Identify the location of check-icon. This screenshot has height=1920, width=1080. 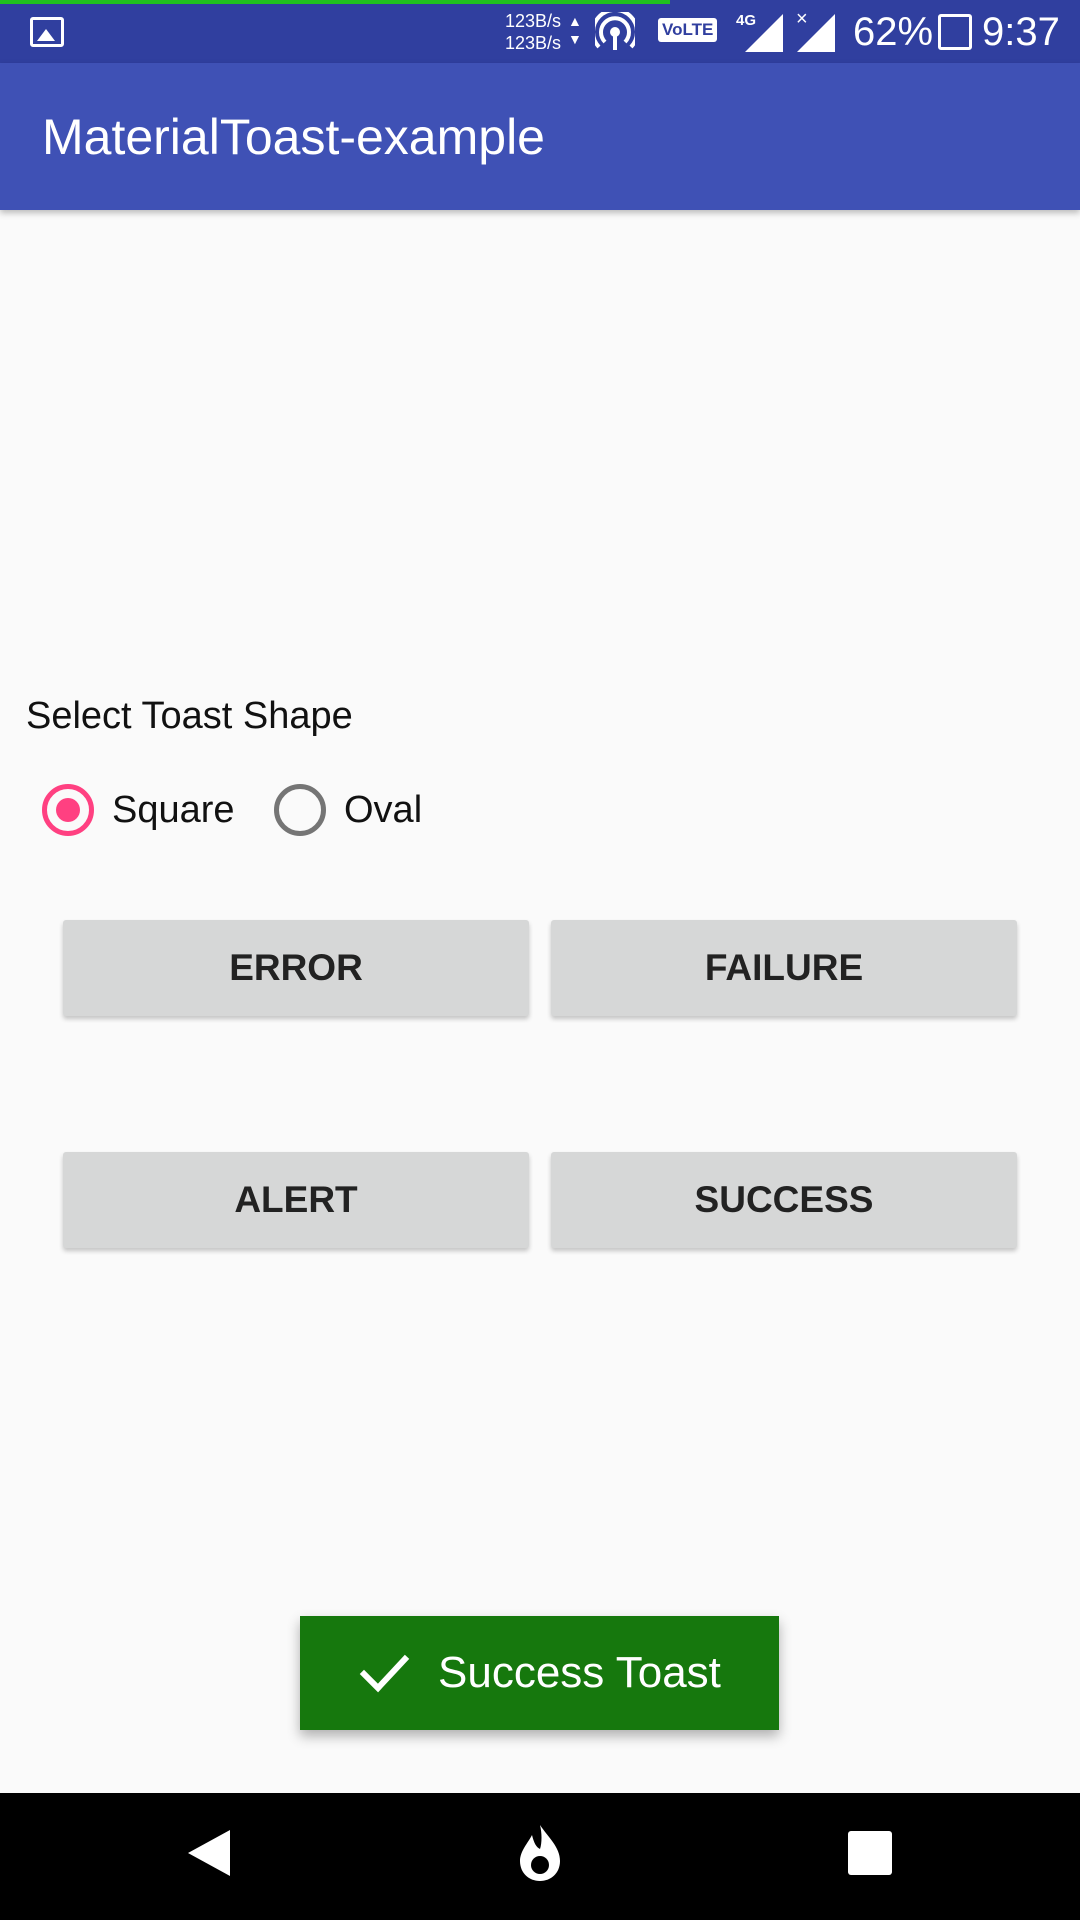
(384, 1673).